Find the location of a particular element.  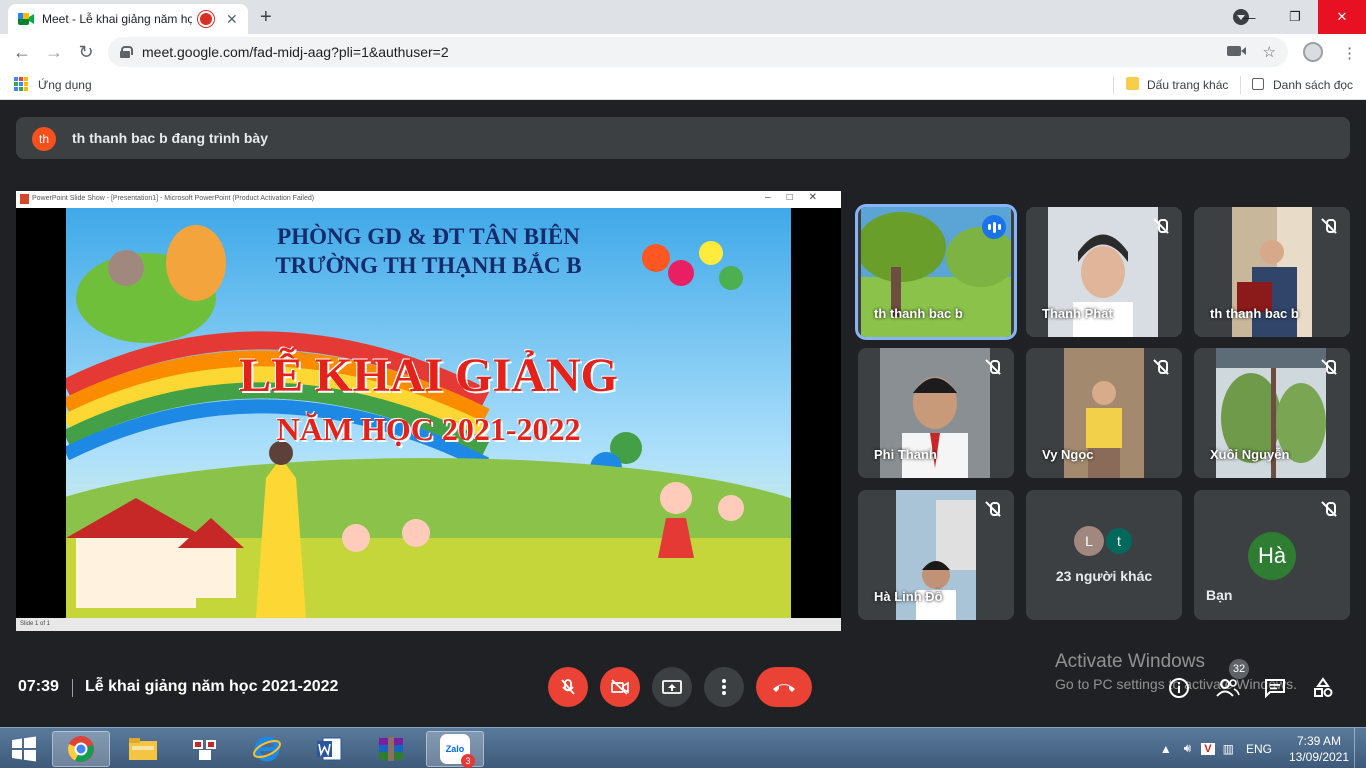

system-tray: ▲ 🔊︎ V ▥ ENG 7:39 AM 13/09/2021 is located at coordinates (1263, 748).